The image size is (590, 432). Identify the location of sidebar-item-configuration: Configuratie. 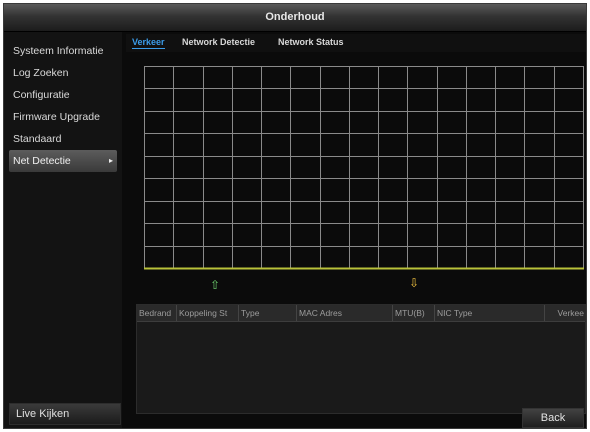
(63, 95).